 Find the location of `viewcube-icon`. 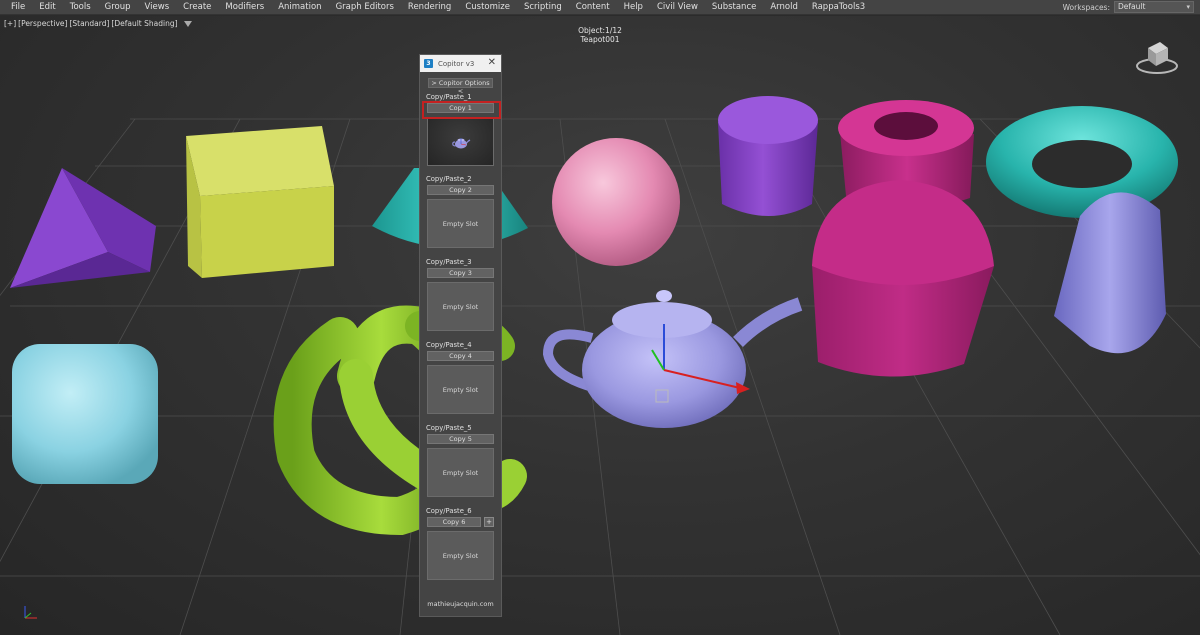

viewcube-icon is located at coordinates (1157, 57).